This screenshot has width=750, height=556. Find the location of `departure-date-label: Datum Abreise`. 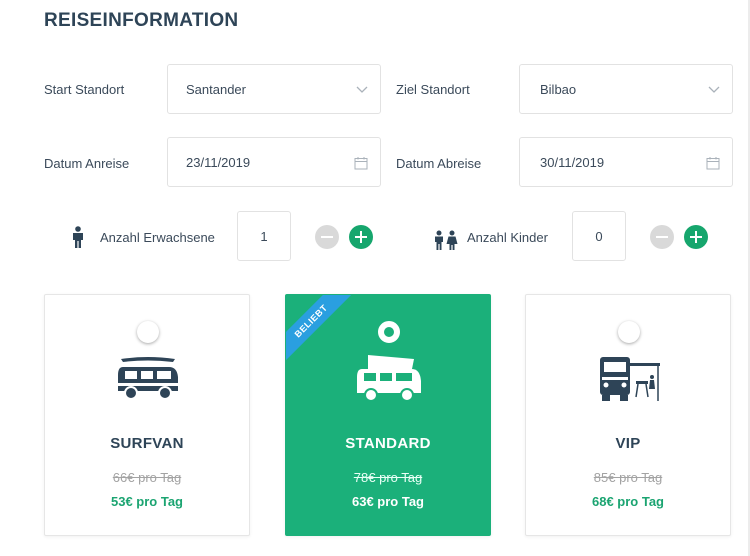

departure-date-label: Datum Abreise is located at coordinates (439, 163).